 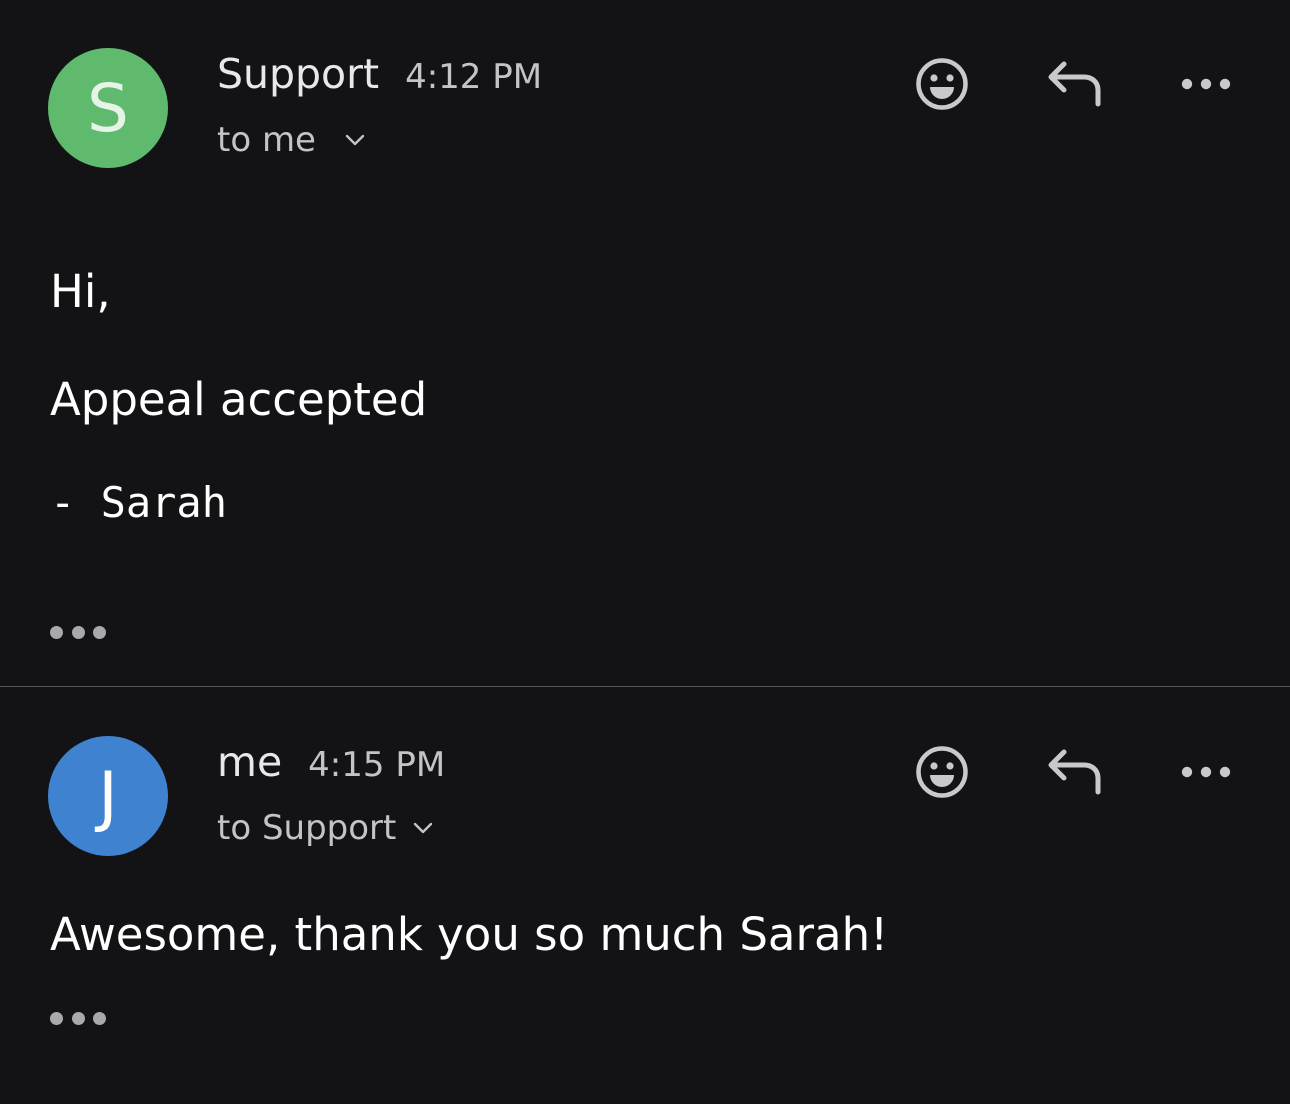 I want to click on timestamp: 4:15 PM, so click(x=377, y=765).